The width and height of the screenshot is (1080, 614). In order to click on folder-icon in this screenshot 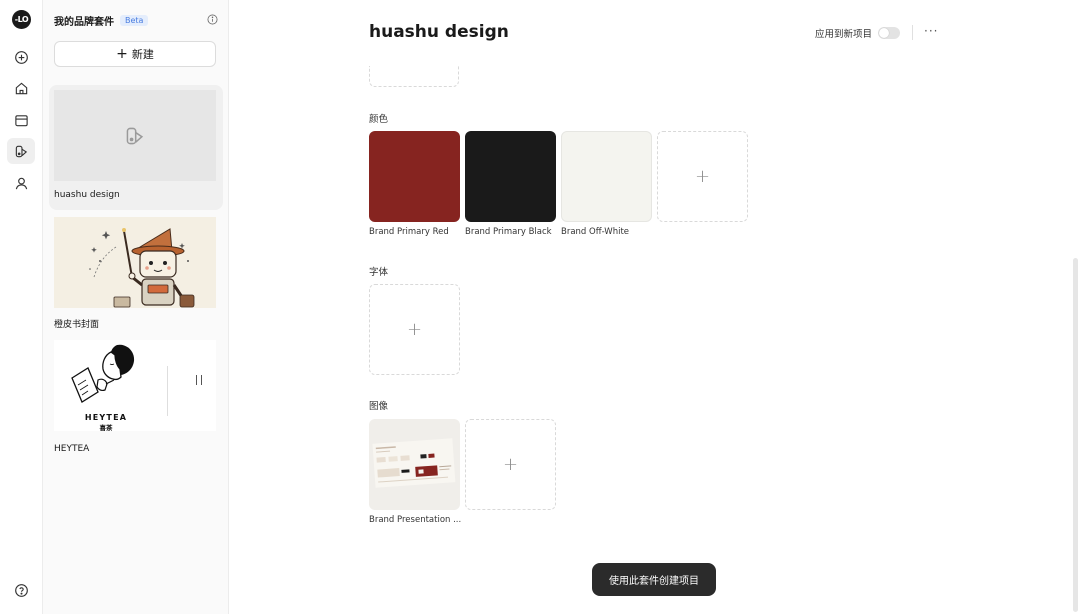, I will do `click(21, 120)`.